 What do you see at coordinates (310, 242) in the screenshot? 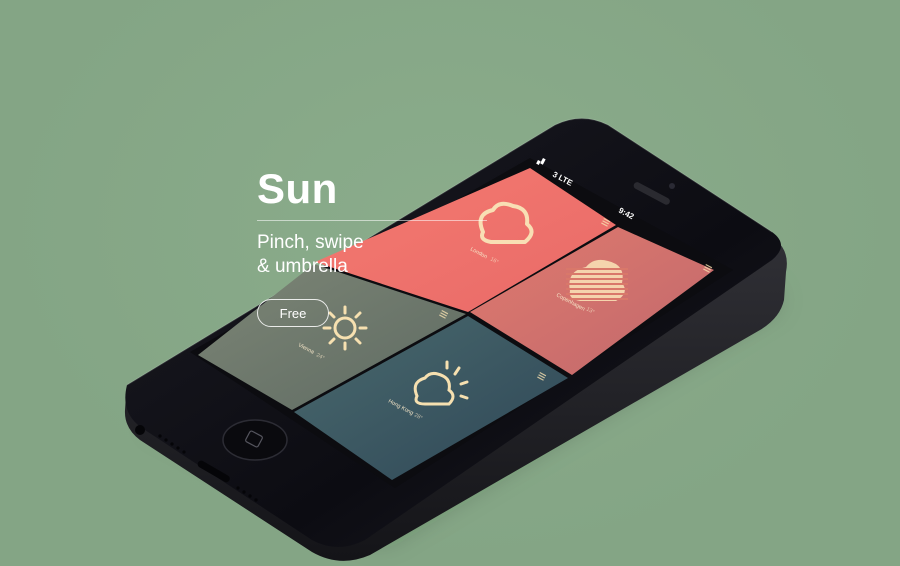
I see `tagline-line-1: Pinch, swipe` at bounding box center [310, 242].